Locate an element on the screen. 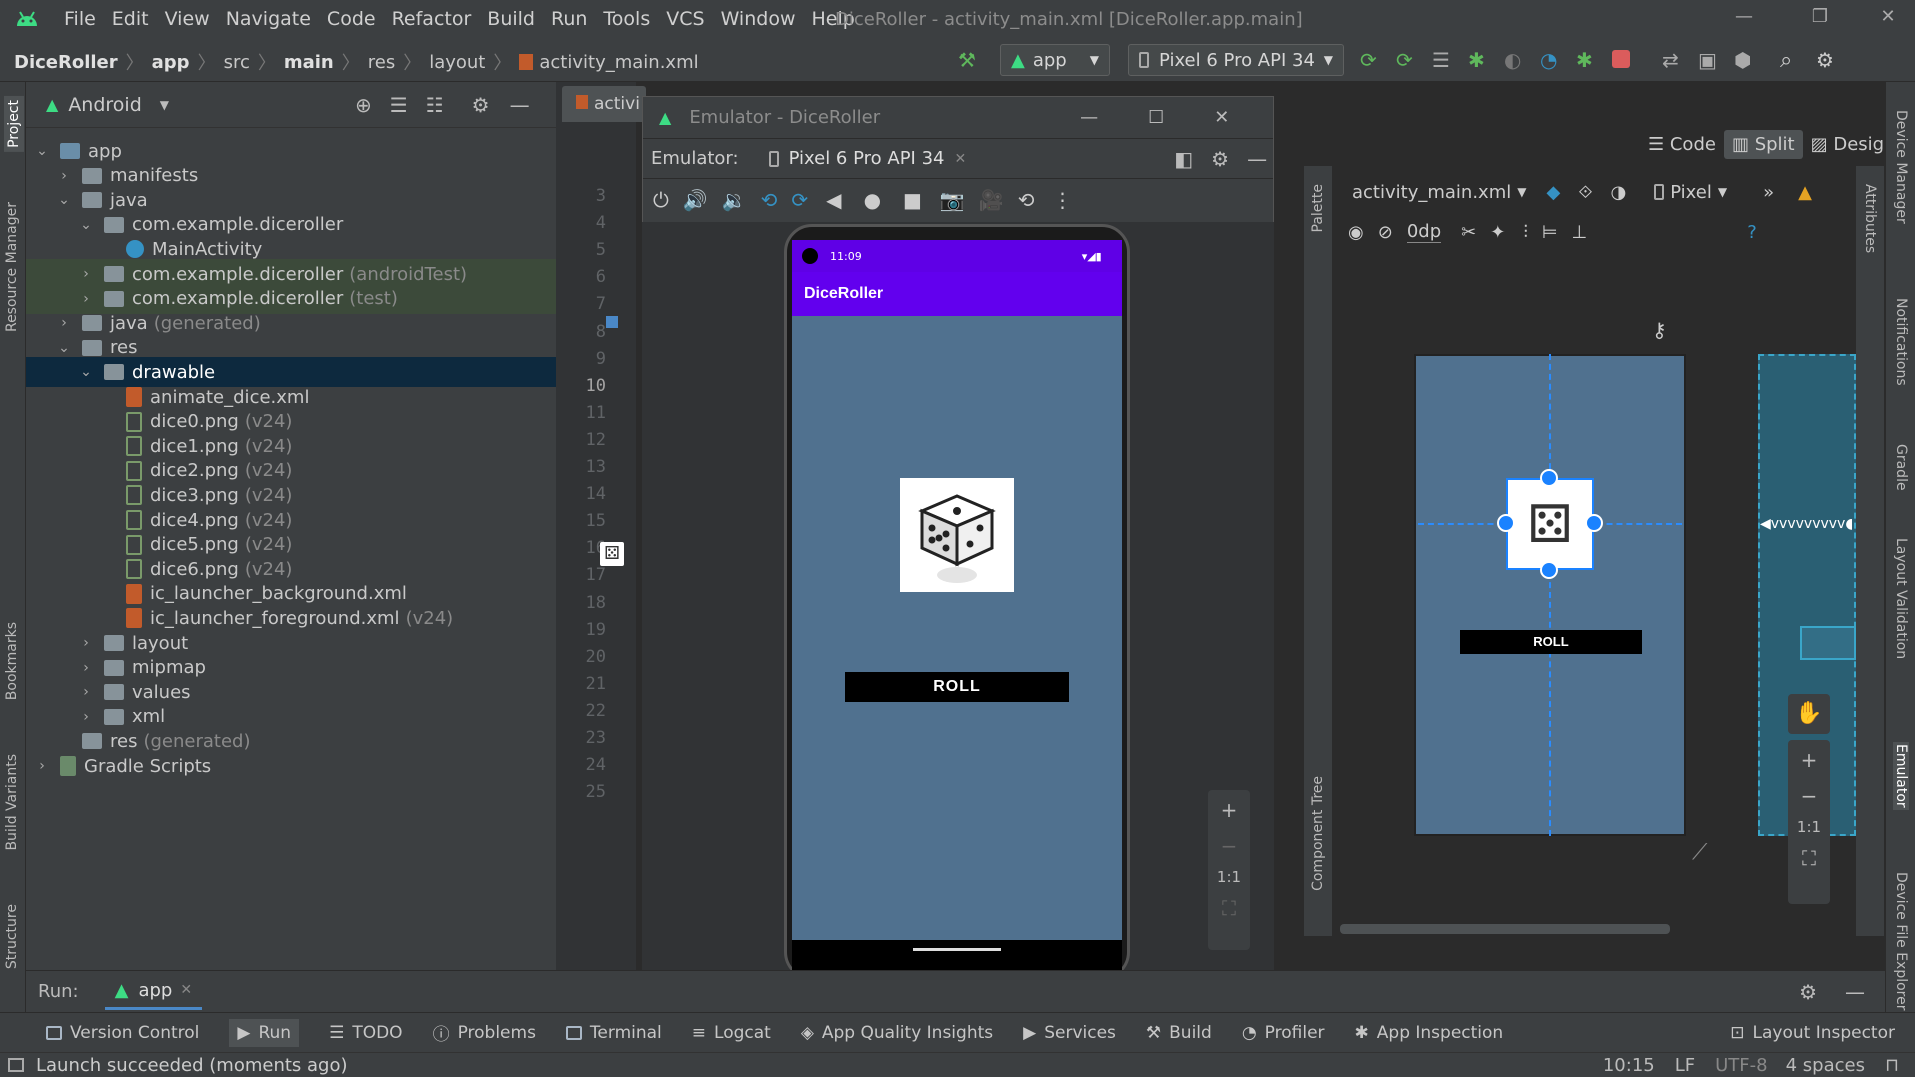 This screenshot has width=1915, height=1077. volume-down-icon: 🔉 is located at coordinates (734, 200).